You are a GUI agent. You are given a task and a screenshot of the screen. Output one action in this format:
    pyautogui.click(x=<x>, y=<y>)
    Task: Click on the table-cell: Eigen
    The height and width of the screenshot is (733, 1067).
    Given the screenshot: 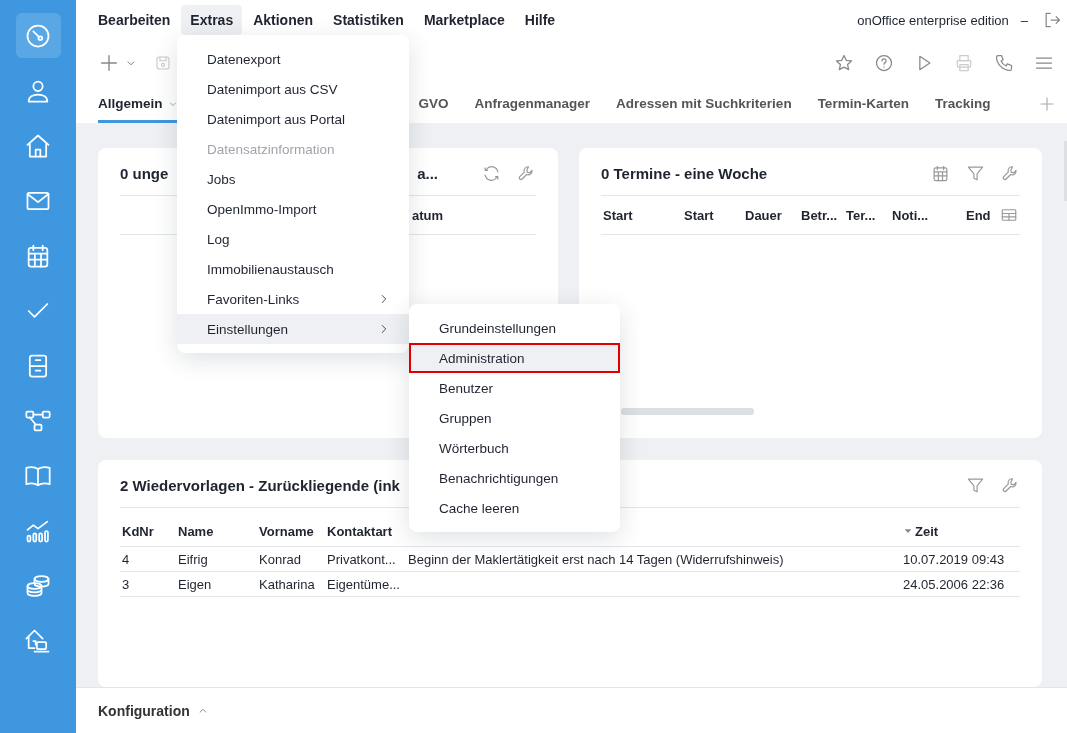 What is the action you would take?
    pyautogui.click(x=216, y=584)
    